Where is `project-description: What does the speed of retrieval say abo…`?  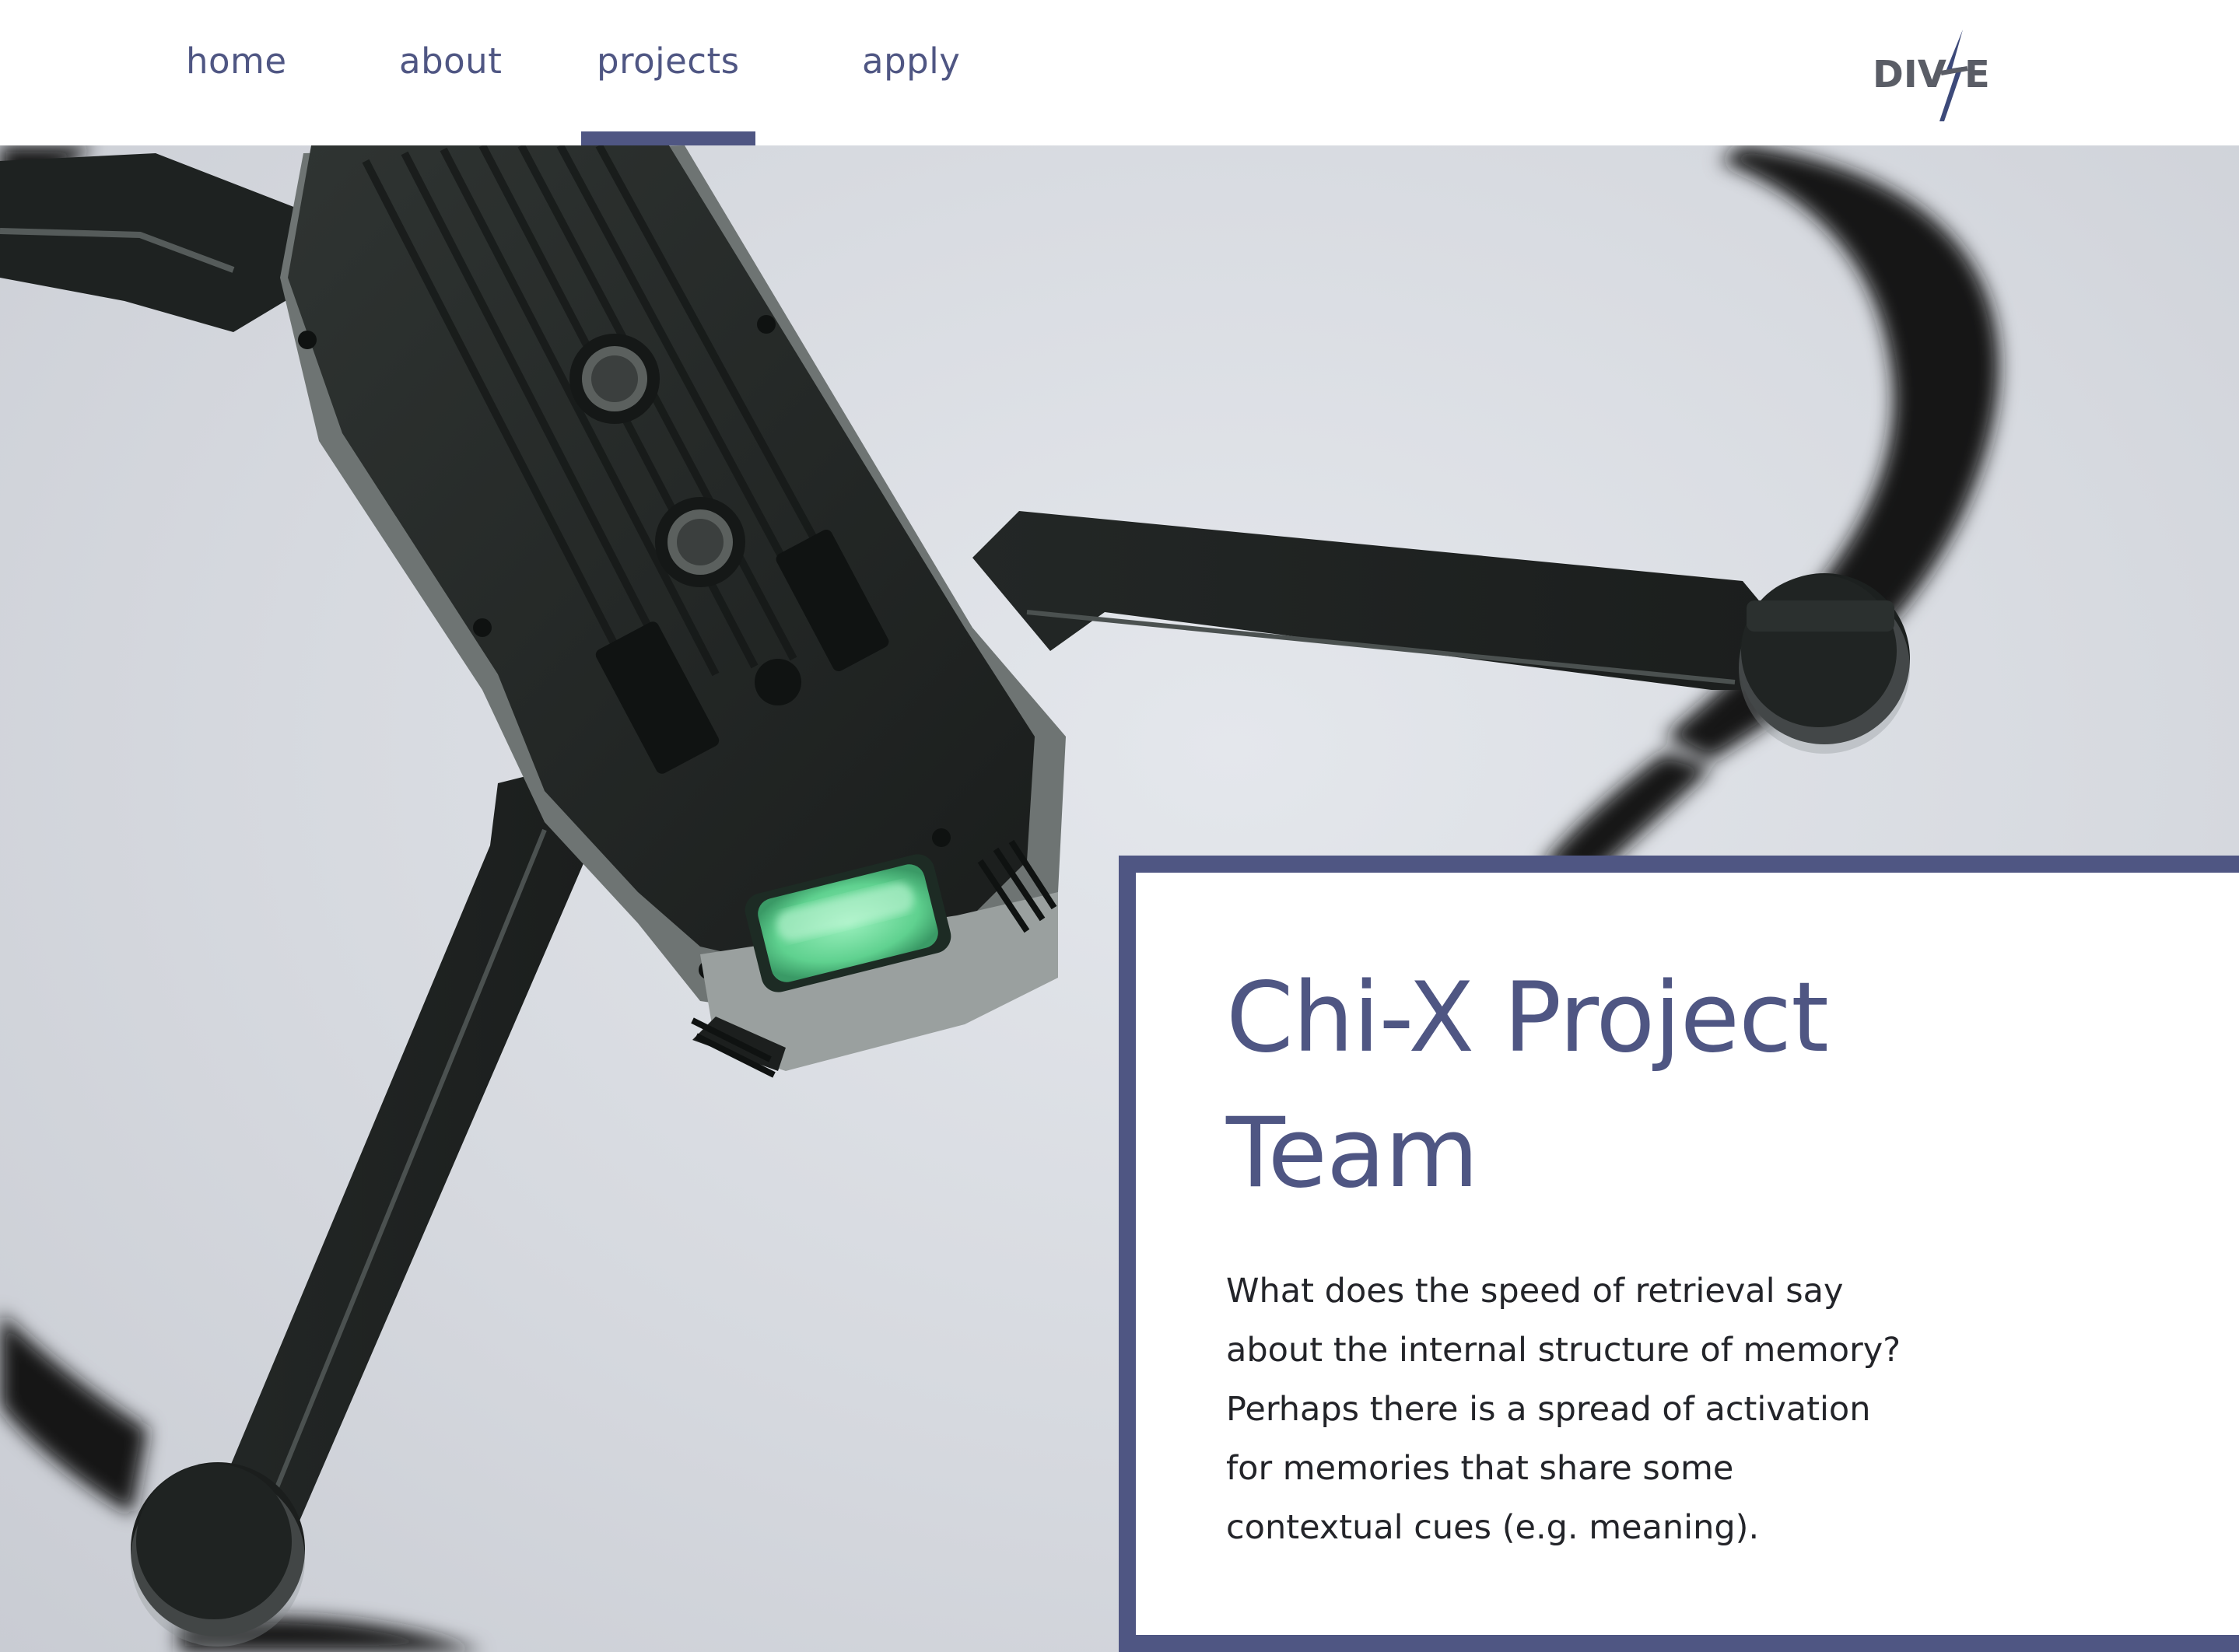 project-description: What does the speed of retrieval say abo… is located at coordinates (1564, 1409).